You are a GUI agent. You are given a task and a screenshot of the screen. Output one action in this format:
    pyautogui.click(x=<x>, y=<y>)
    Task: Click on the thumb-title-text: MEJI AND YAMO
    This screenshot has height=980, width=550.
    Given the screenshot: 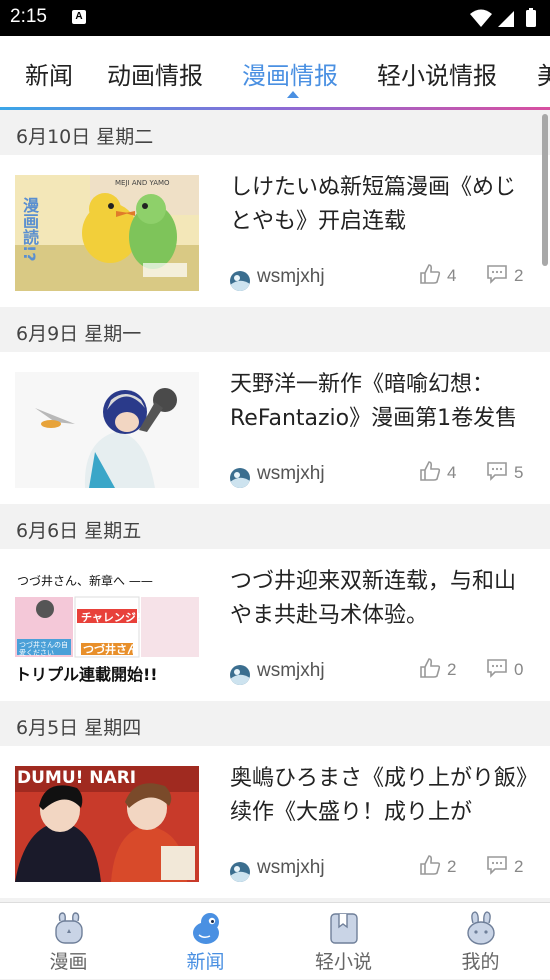 What is the action you would take?
    pyautogui.click(x=142, y=183)
    